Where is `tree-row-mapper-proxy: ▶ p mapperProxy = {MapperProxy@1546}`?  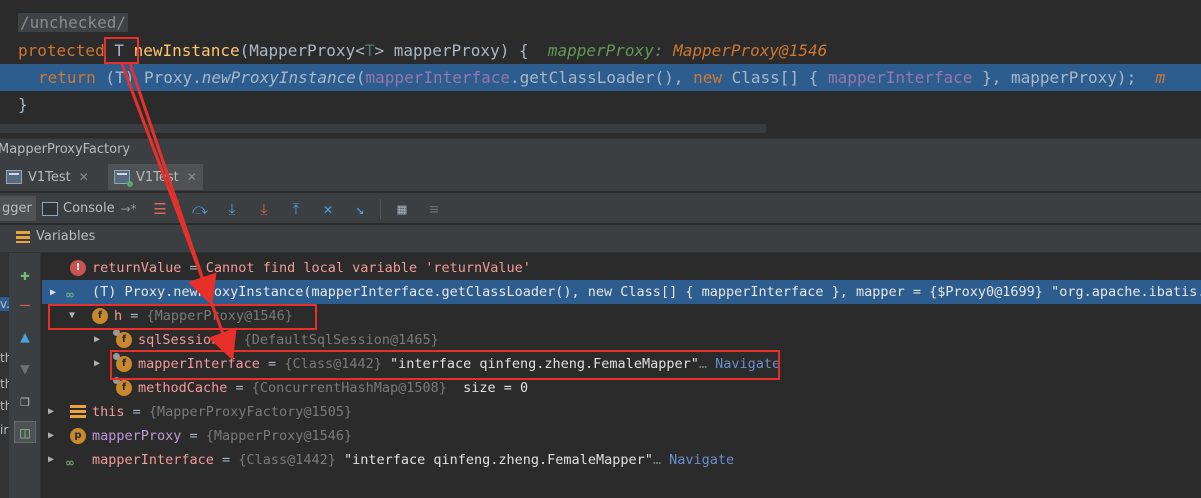
tree-row-mapper-proxy: ▶ p mapperProxy = {MapperProxy@1546} is located at coordinates (621, 436).